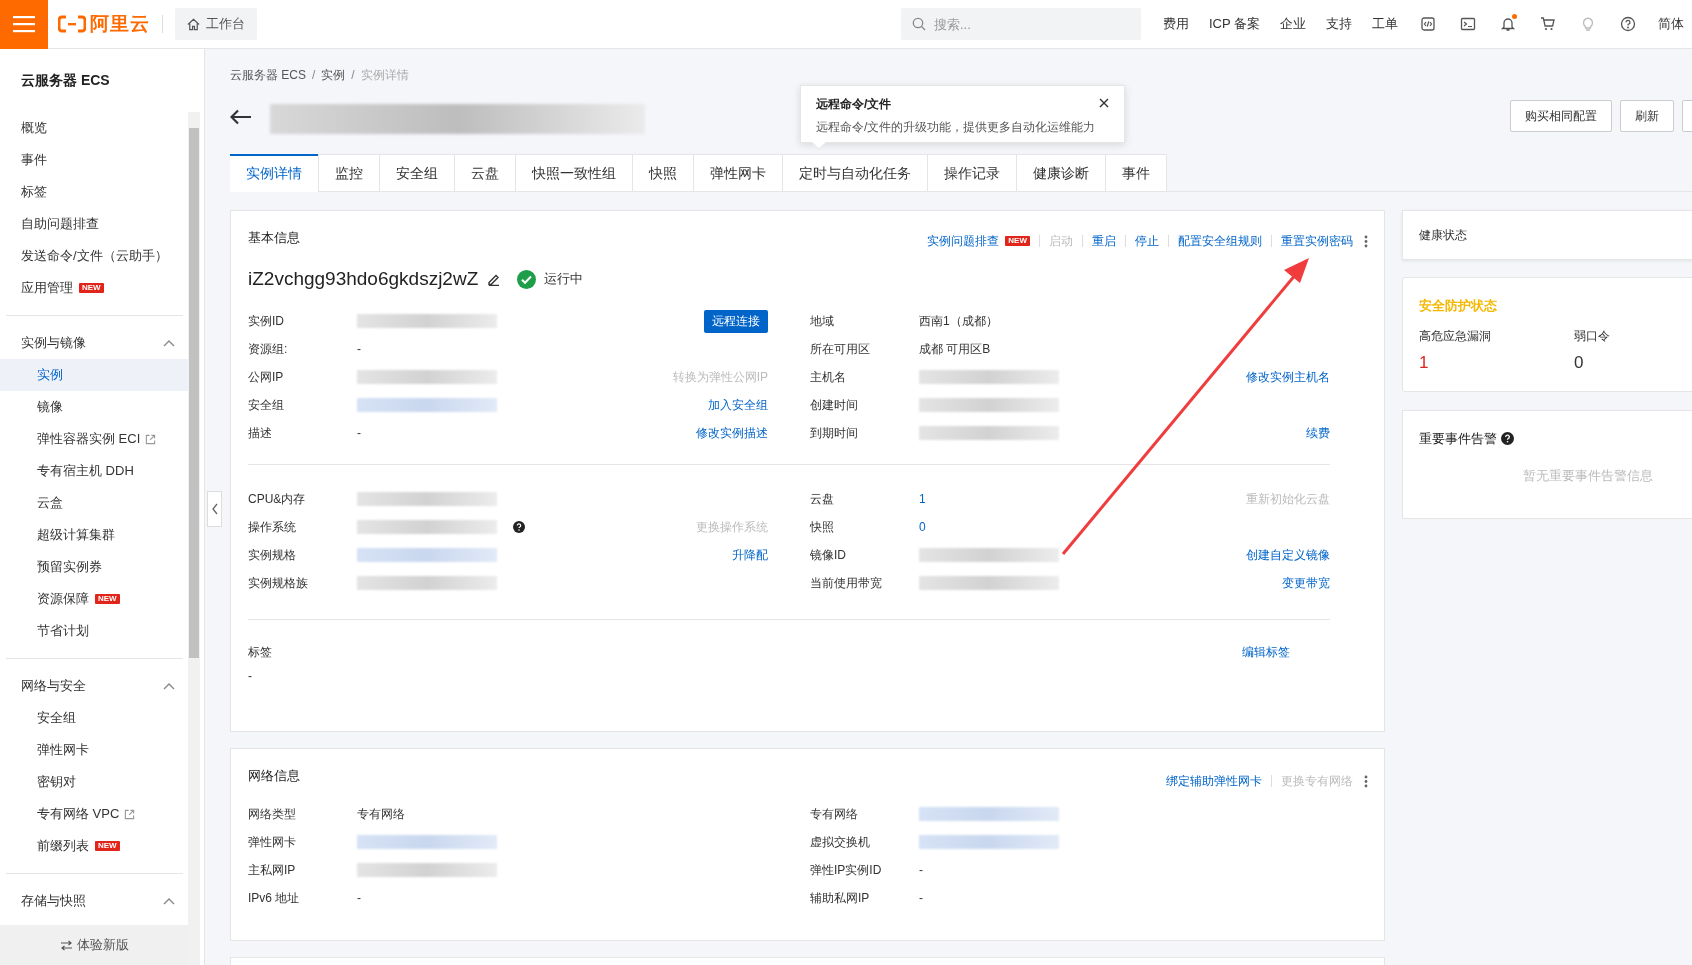 The height and width of the screenshot is (965, 1692). I want to click on action-link: 修改实例描述, so click(732, 433).